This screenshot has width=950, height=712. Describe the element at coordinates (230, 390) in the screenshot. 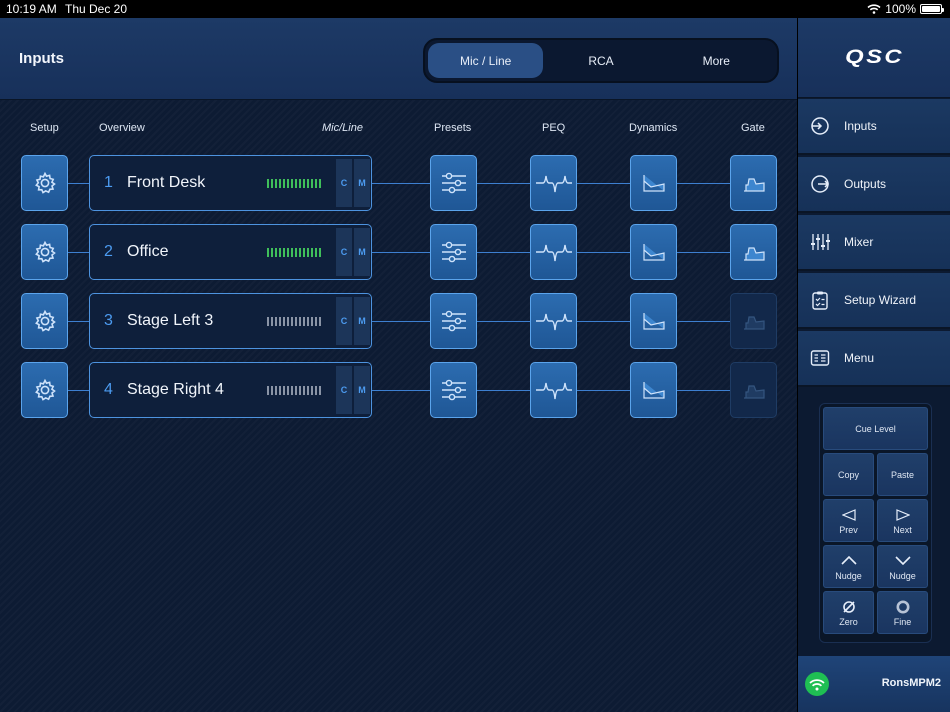

I see `channel-strip: 4 Stage Right 4 CM` at that location.